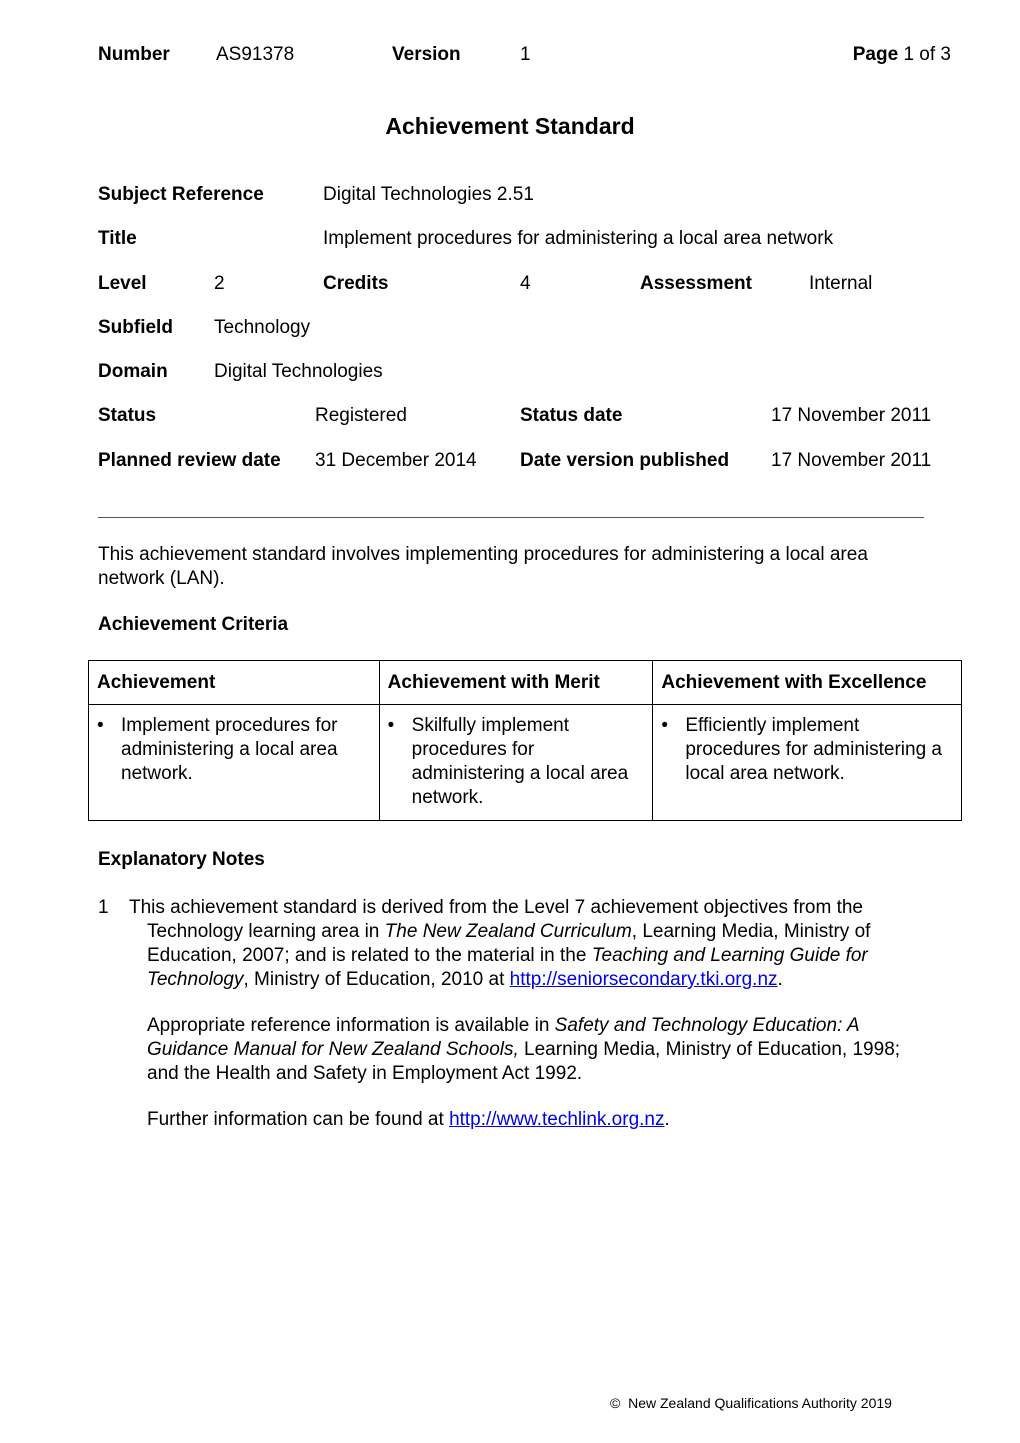 The width and height of the screenshot is (1020, 1443). Describe the element at coordinates (851, 460) in the screenshot. I see `date-published-value: 17 November 2011` at that location.